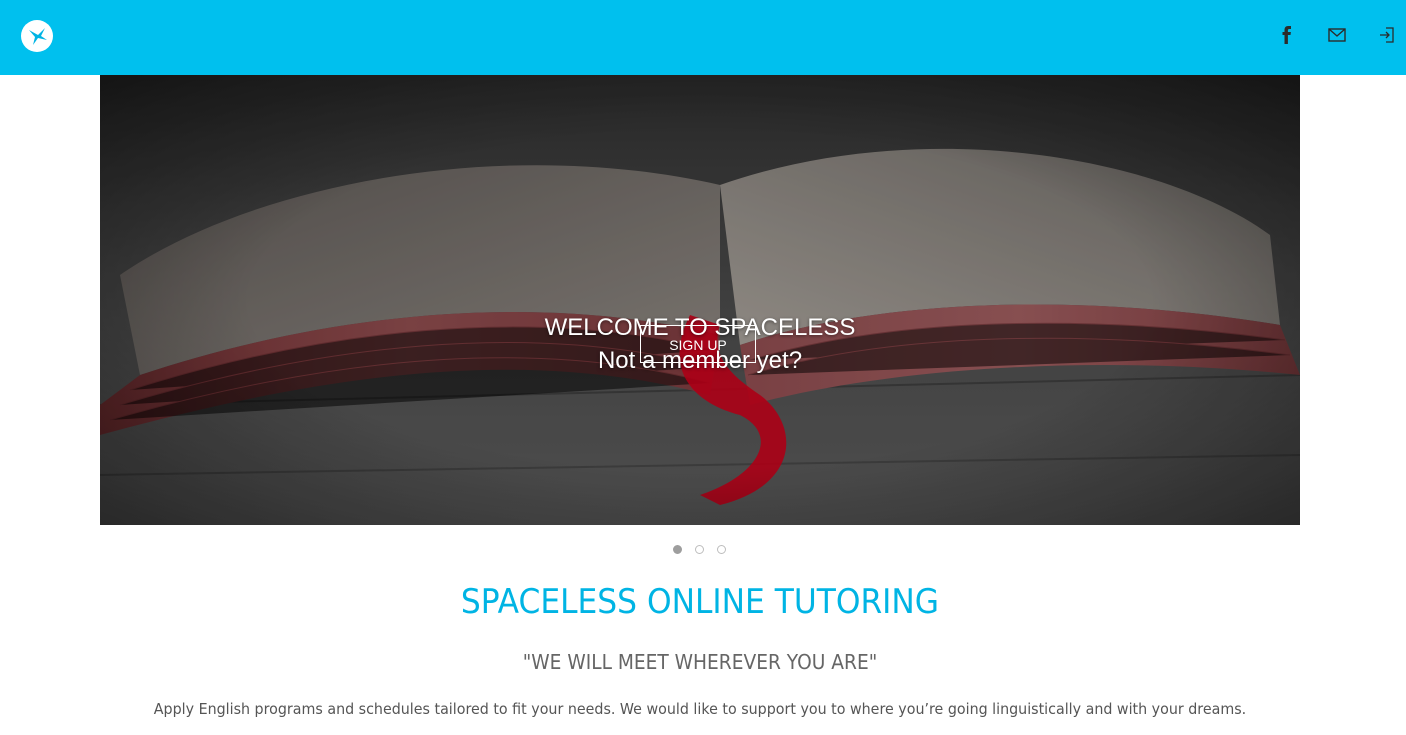 The height and width of the screenshot is (735, 1406). What do you see at coordinates (700, 602) in the screenshot?
I see `section-title: SPACELESS ONLINE TUTORING` at bounding box center [700, 602].